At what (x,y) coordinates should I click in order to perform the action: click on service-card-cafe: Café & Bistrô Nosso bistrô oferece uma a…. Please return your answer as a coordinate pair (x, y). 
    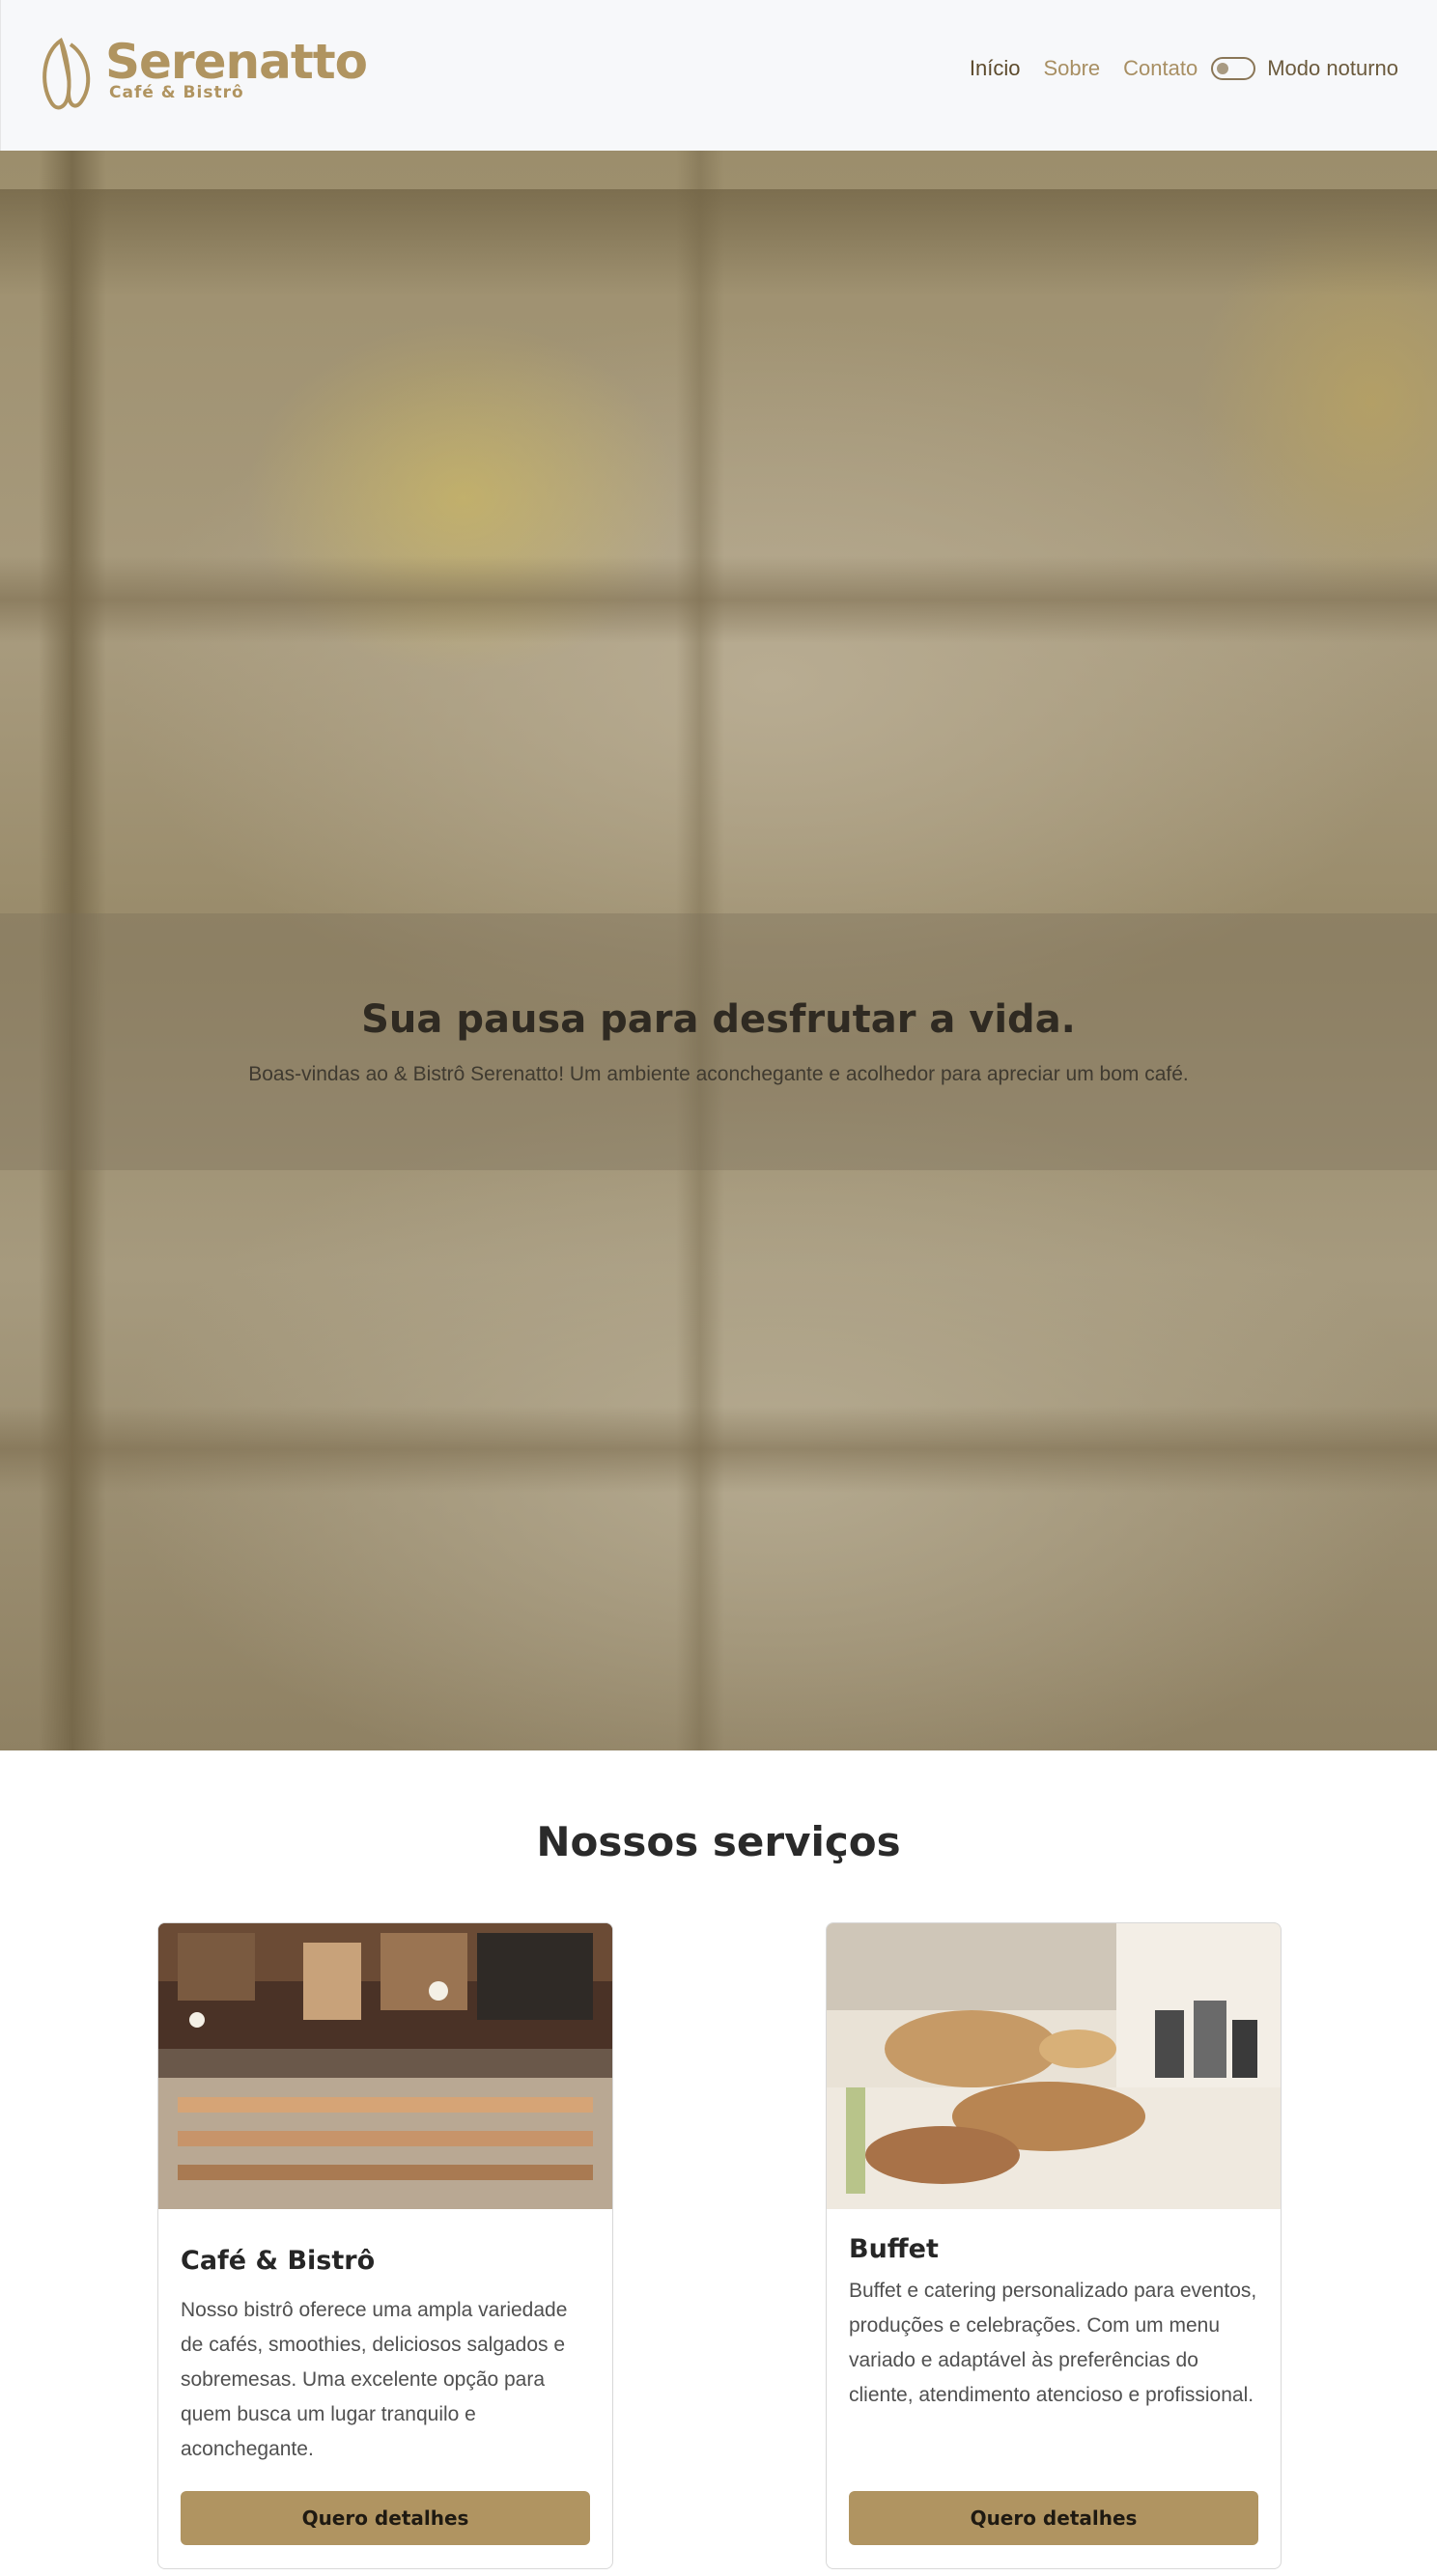
    Looking at the image, I should click on (385, 2246).